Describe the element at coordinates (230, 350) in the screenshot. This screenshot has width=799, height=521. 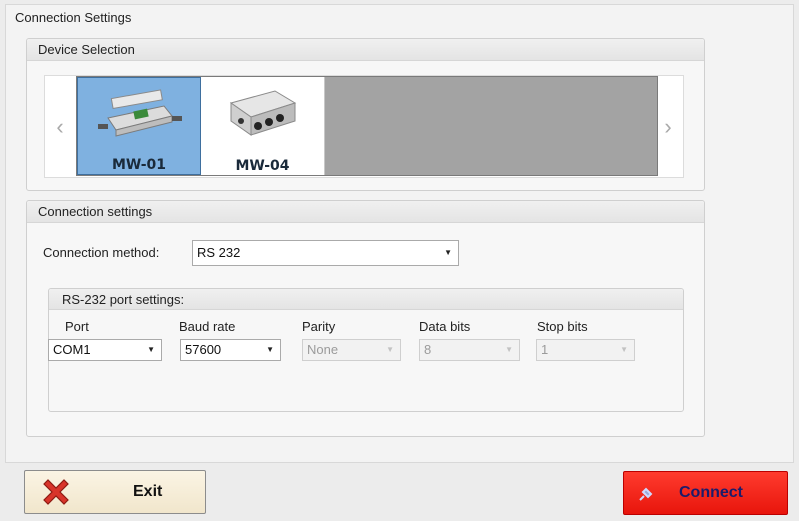
I see `baud-rate-select: 57600 ▼` at that location.